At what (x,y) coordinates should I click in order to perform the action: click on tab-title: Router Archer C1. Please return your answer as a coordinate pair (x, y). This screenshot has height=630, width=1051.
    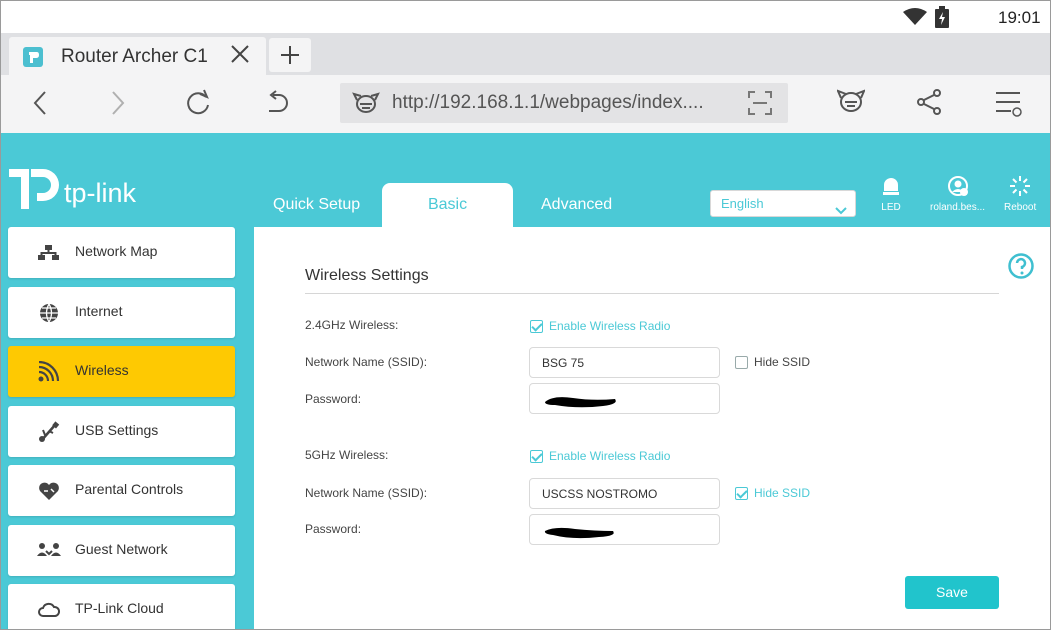
    Looking at the image, I should click on (134, 56).